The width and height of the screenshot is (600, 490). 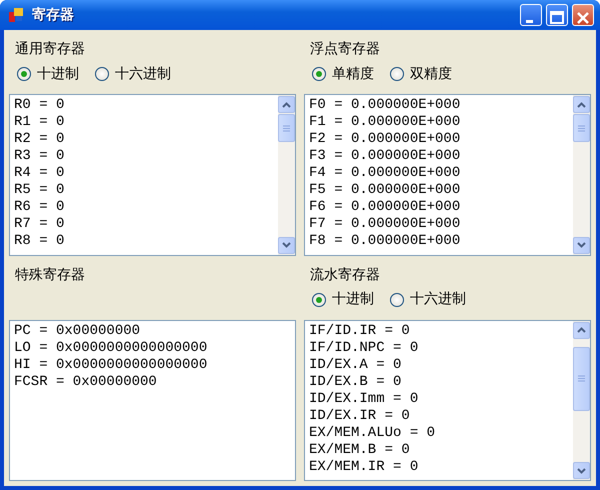 What do you see at coordinates (16, 15) in the screenshot?
I see `app-icon` at bounding box center [16, 15].